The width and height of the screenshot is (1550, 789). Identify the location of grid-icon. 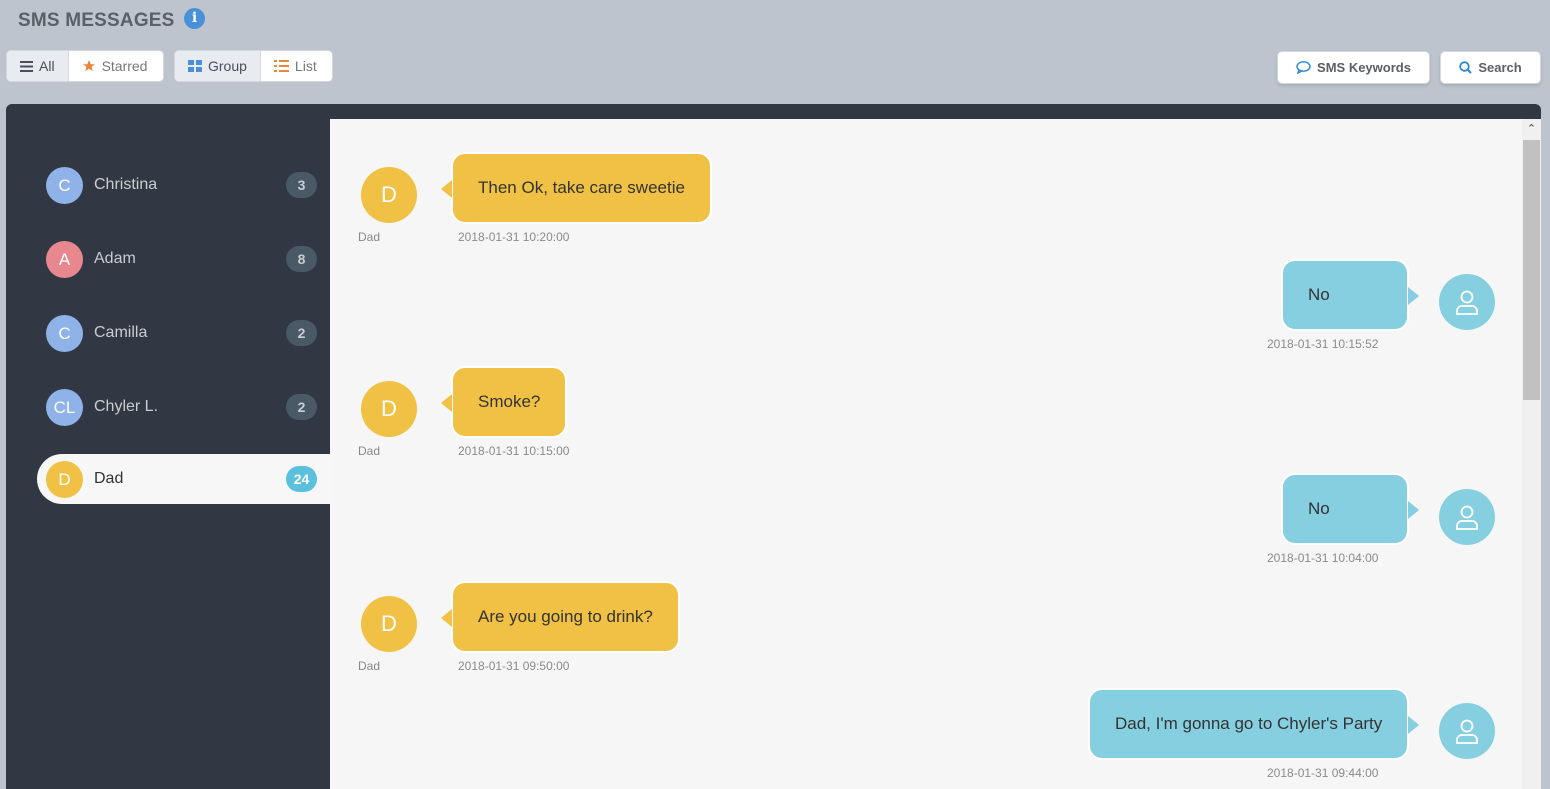
(195, 66).